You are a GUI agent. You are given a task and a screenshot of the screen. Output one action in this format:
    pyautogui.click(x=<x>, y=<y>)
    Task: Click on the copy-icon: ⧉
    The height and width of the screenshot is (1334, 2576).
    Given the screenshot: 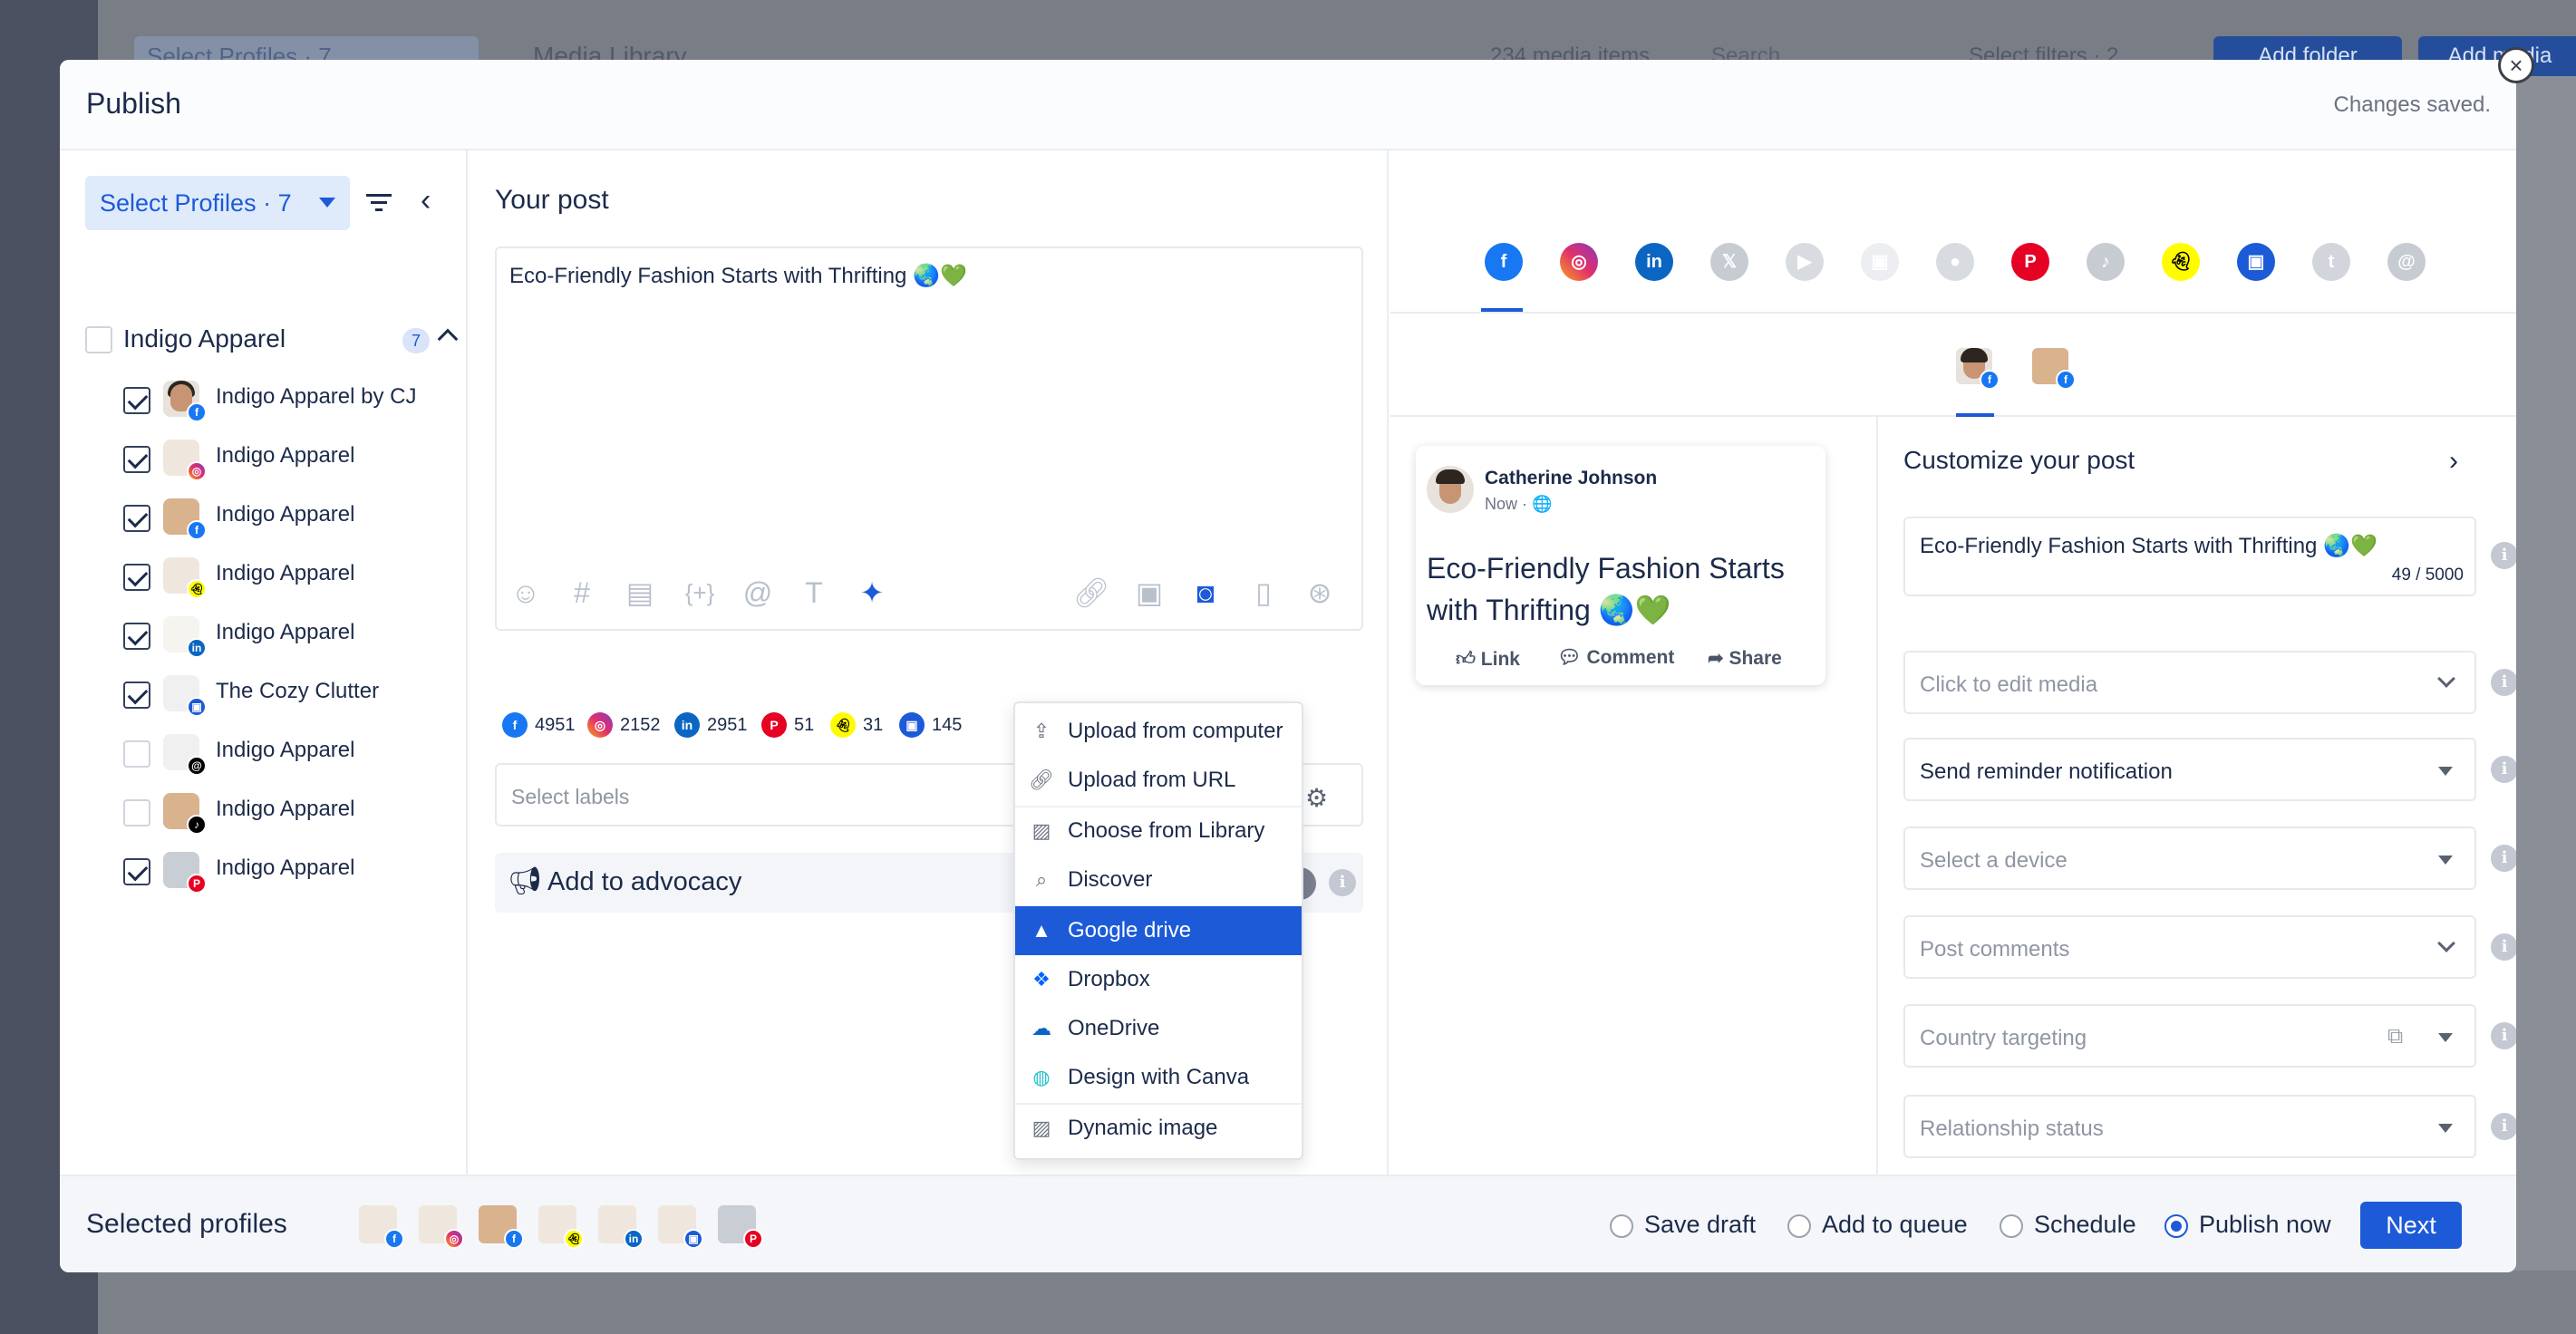 What is the action you would take?
    pyautogui.click(x=2395, y=1036)
    